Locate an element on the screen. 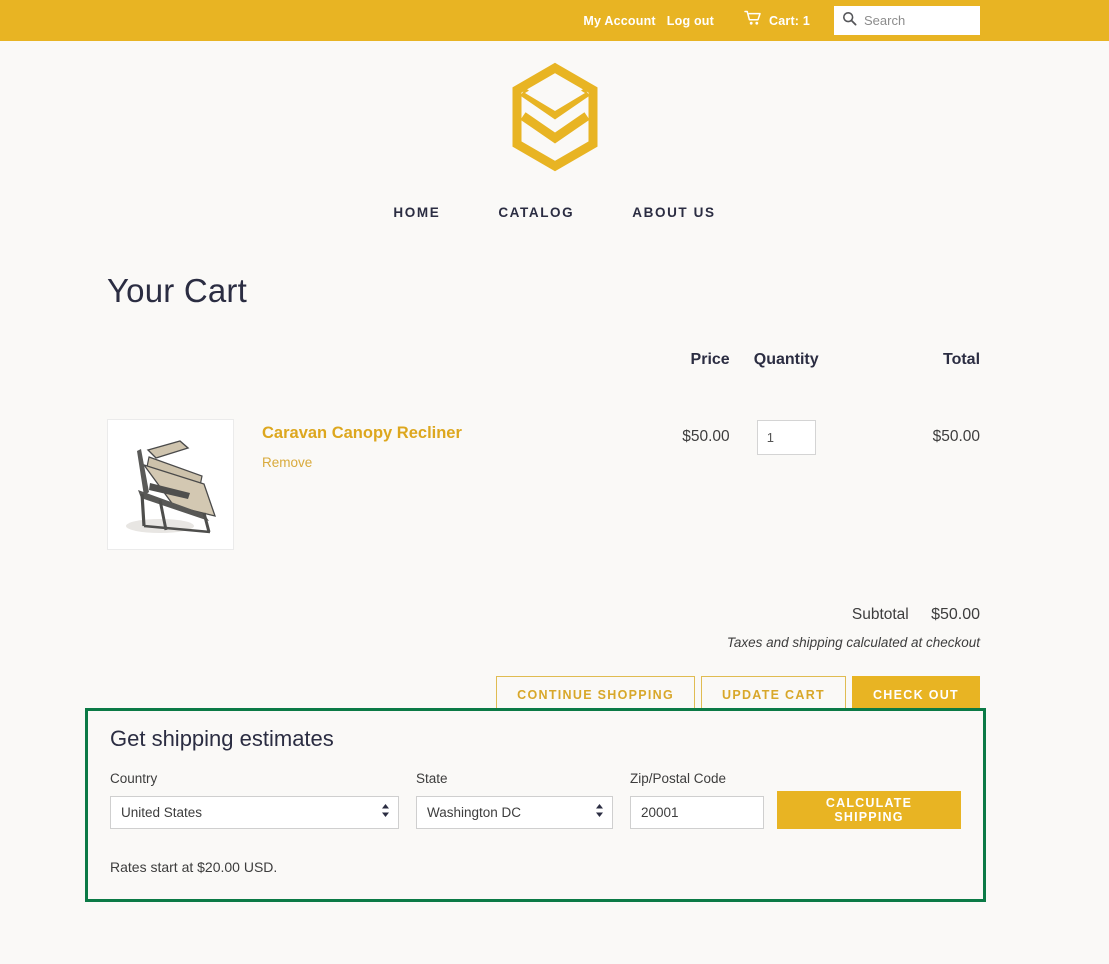 The width and height of the screenshot is (1109, 964). zip-input is located at coordinates (697, 812).